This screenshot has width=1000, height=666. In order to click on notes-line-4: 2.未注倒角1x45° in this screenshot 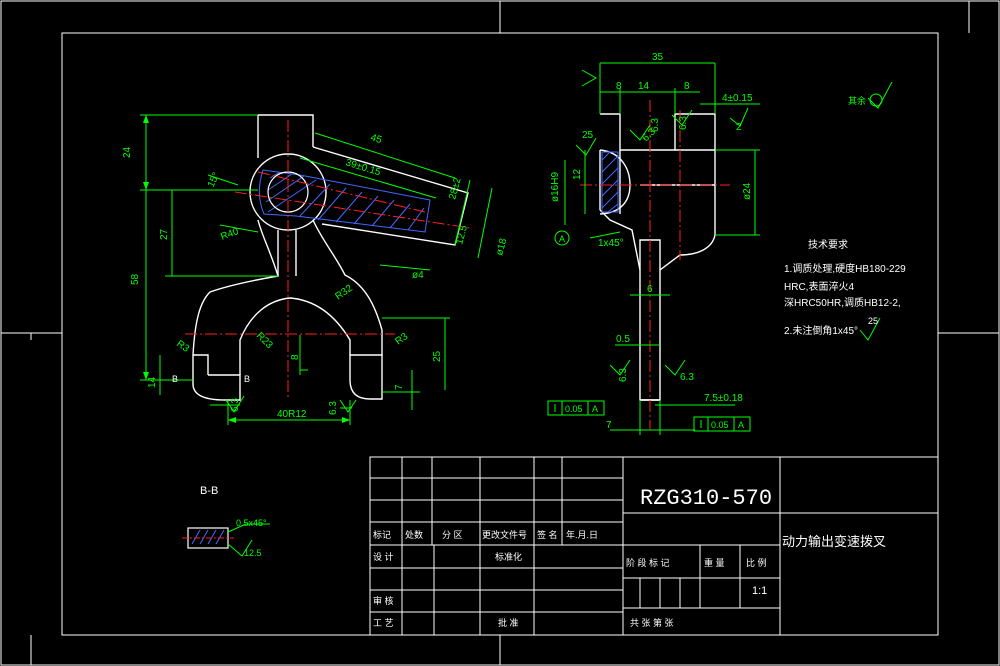, I will do `click(821, 330)`.